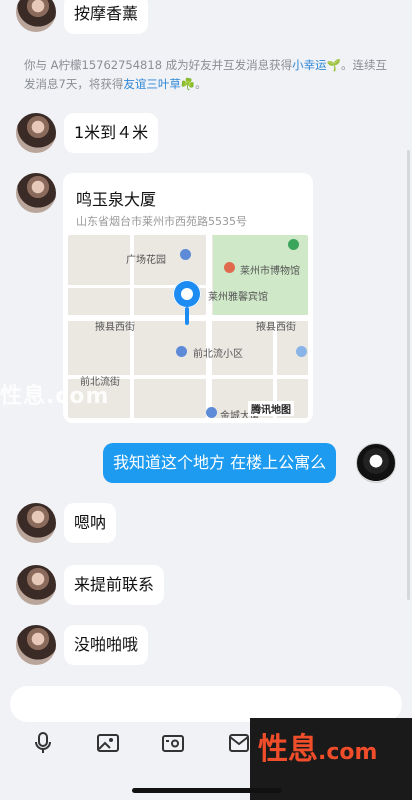 This screenshot has width=412, height=800. Describe the element at coordinates (288, 749) in the screenshot. I see `watermark-logo-cn: 性息` at that location.